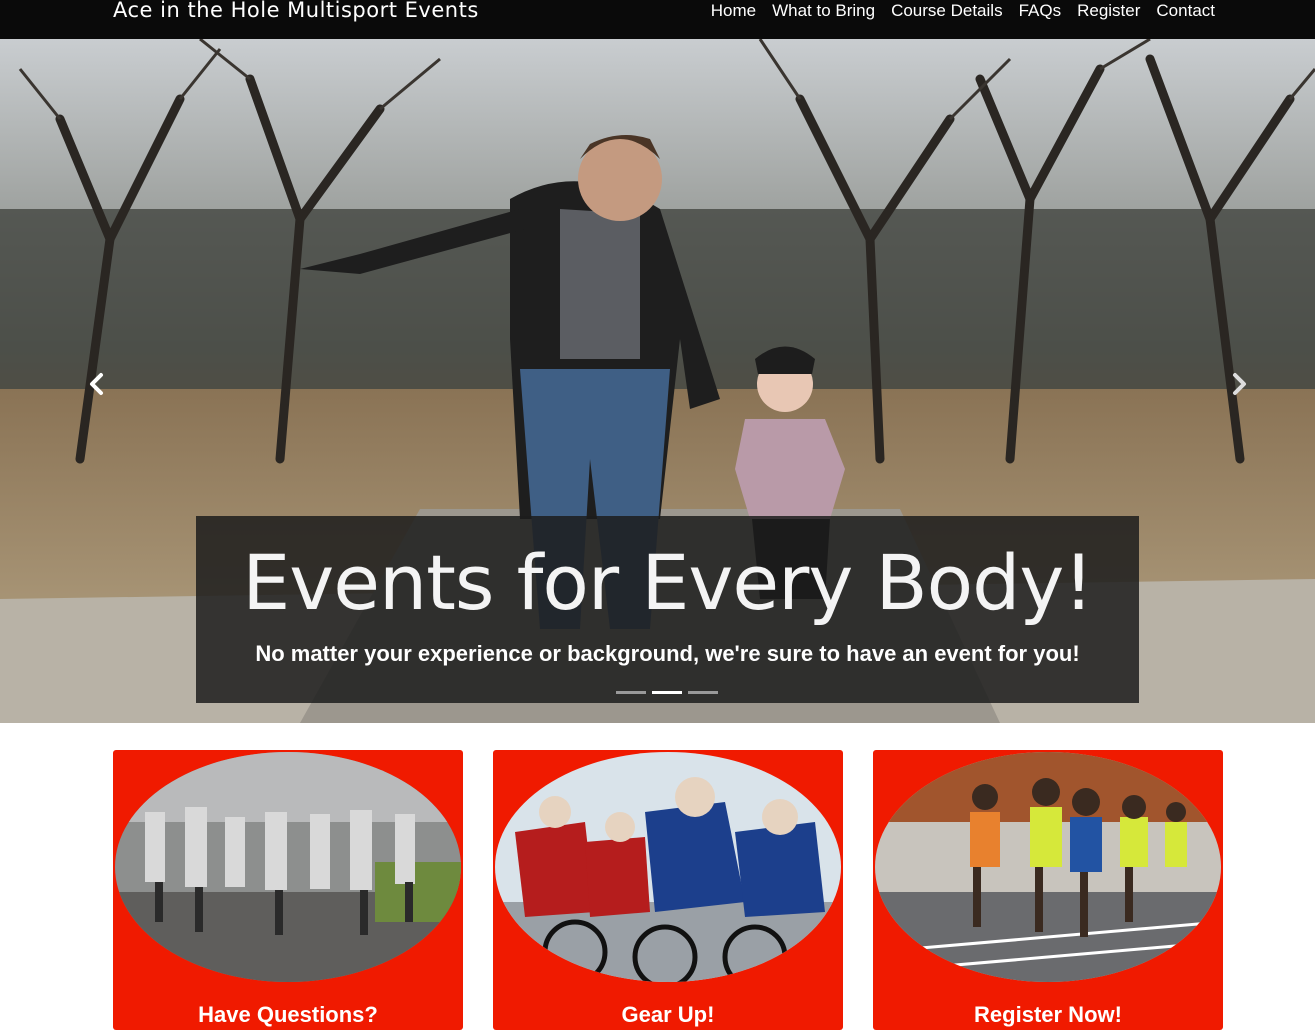 This screenshot has height=1030, width=1315. I want to click on nav-faqs: FAQs, so click(1040, 11).